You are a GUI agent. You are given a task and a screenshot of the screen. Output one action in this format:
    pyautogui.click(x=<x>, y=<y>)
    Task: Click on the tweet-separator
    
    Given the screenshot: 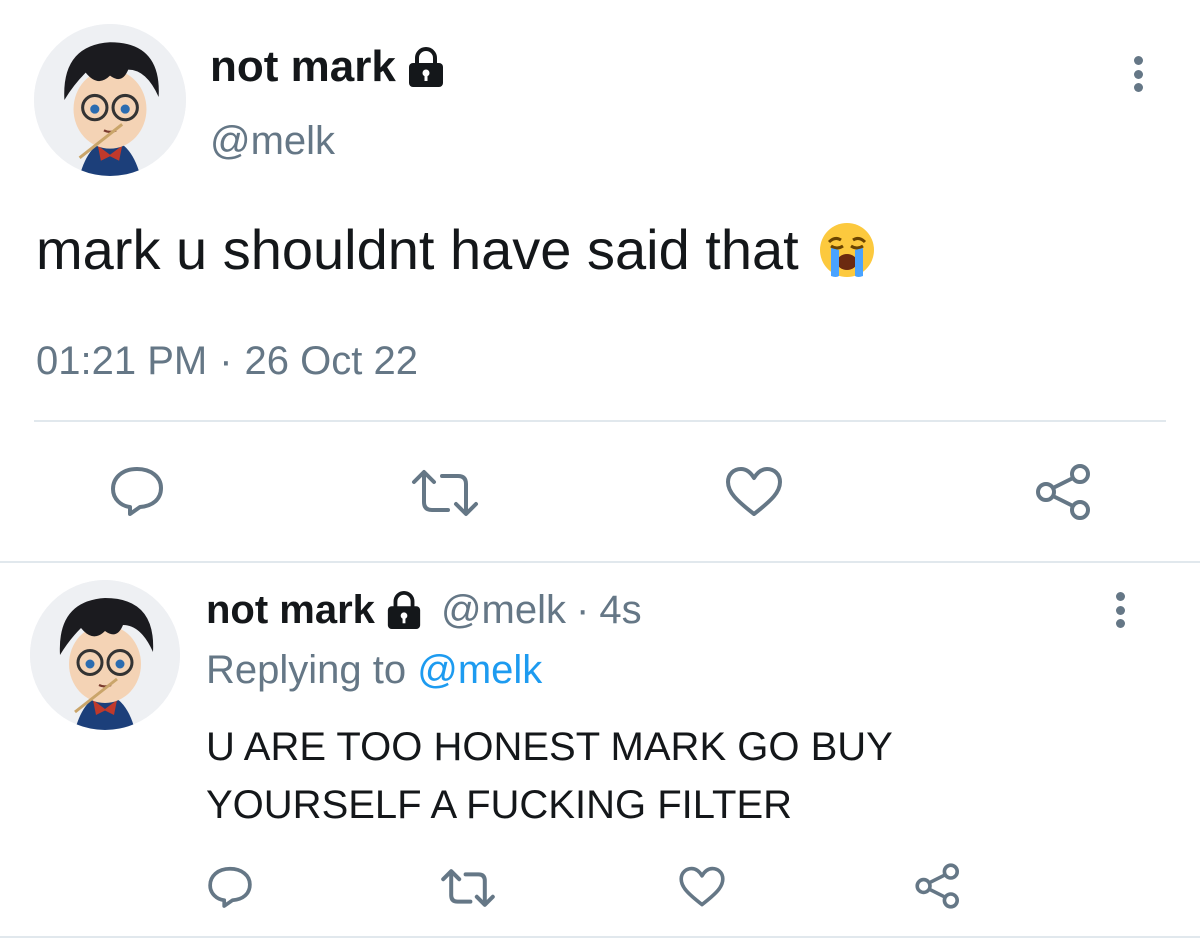 What is the action you would take?
    pyautogui.click(x=600, y=562)
    